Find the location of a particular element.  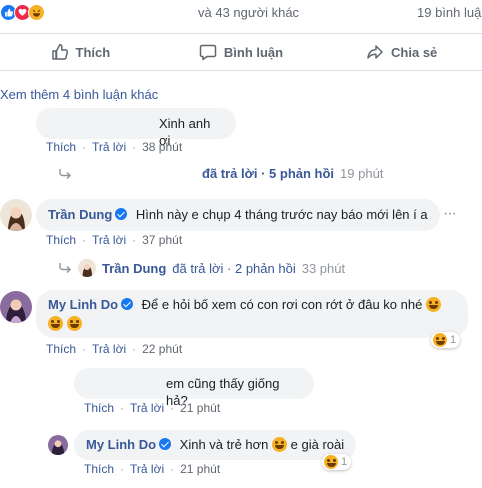

reply-text-2: e già roài is located at coordinates (317, 444).